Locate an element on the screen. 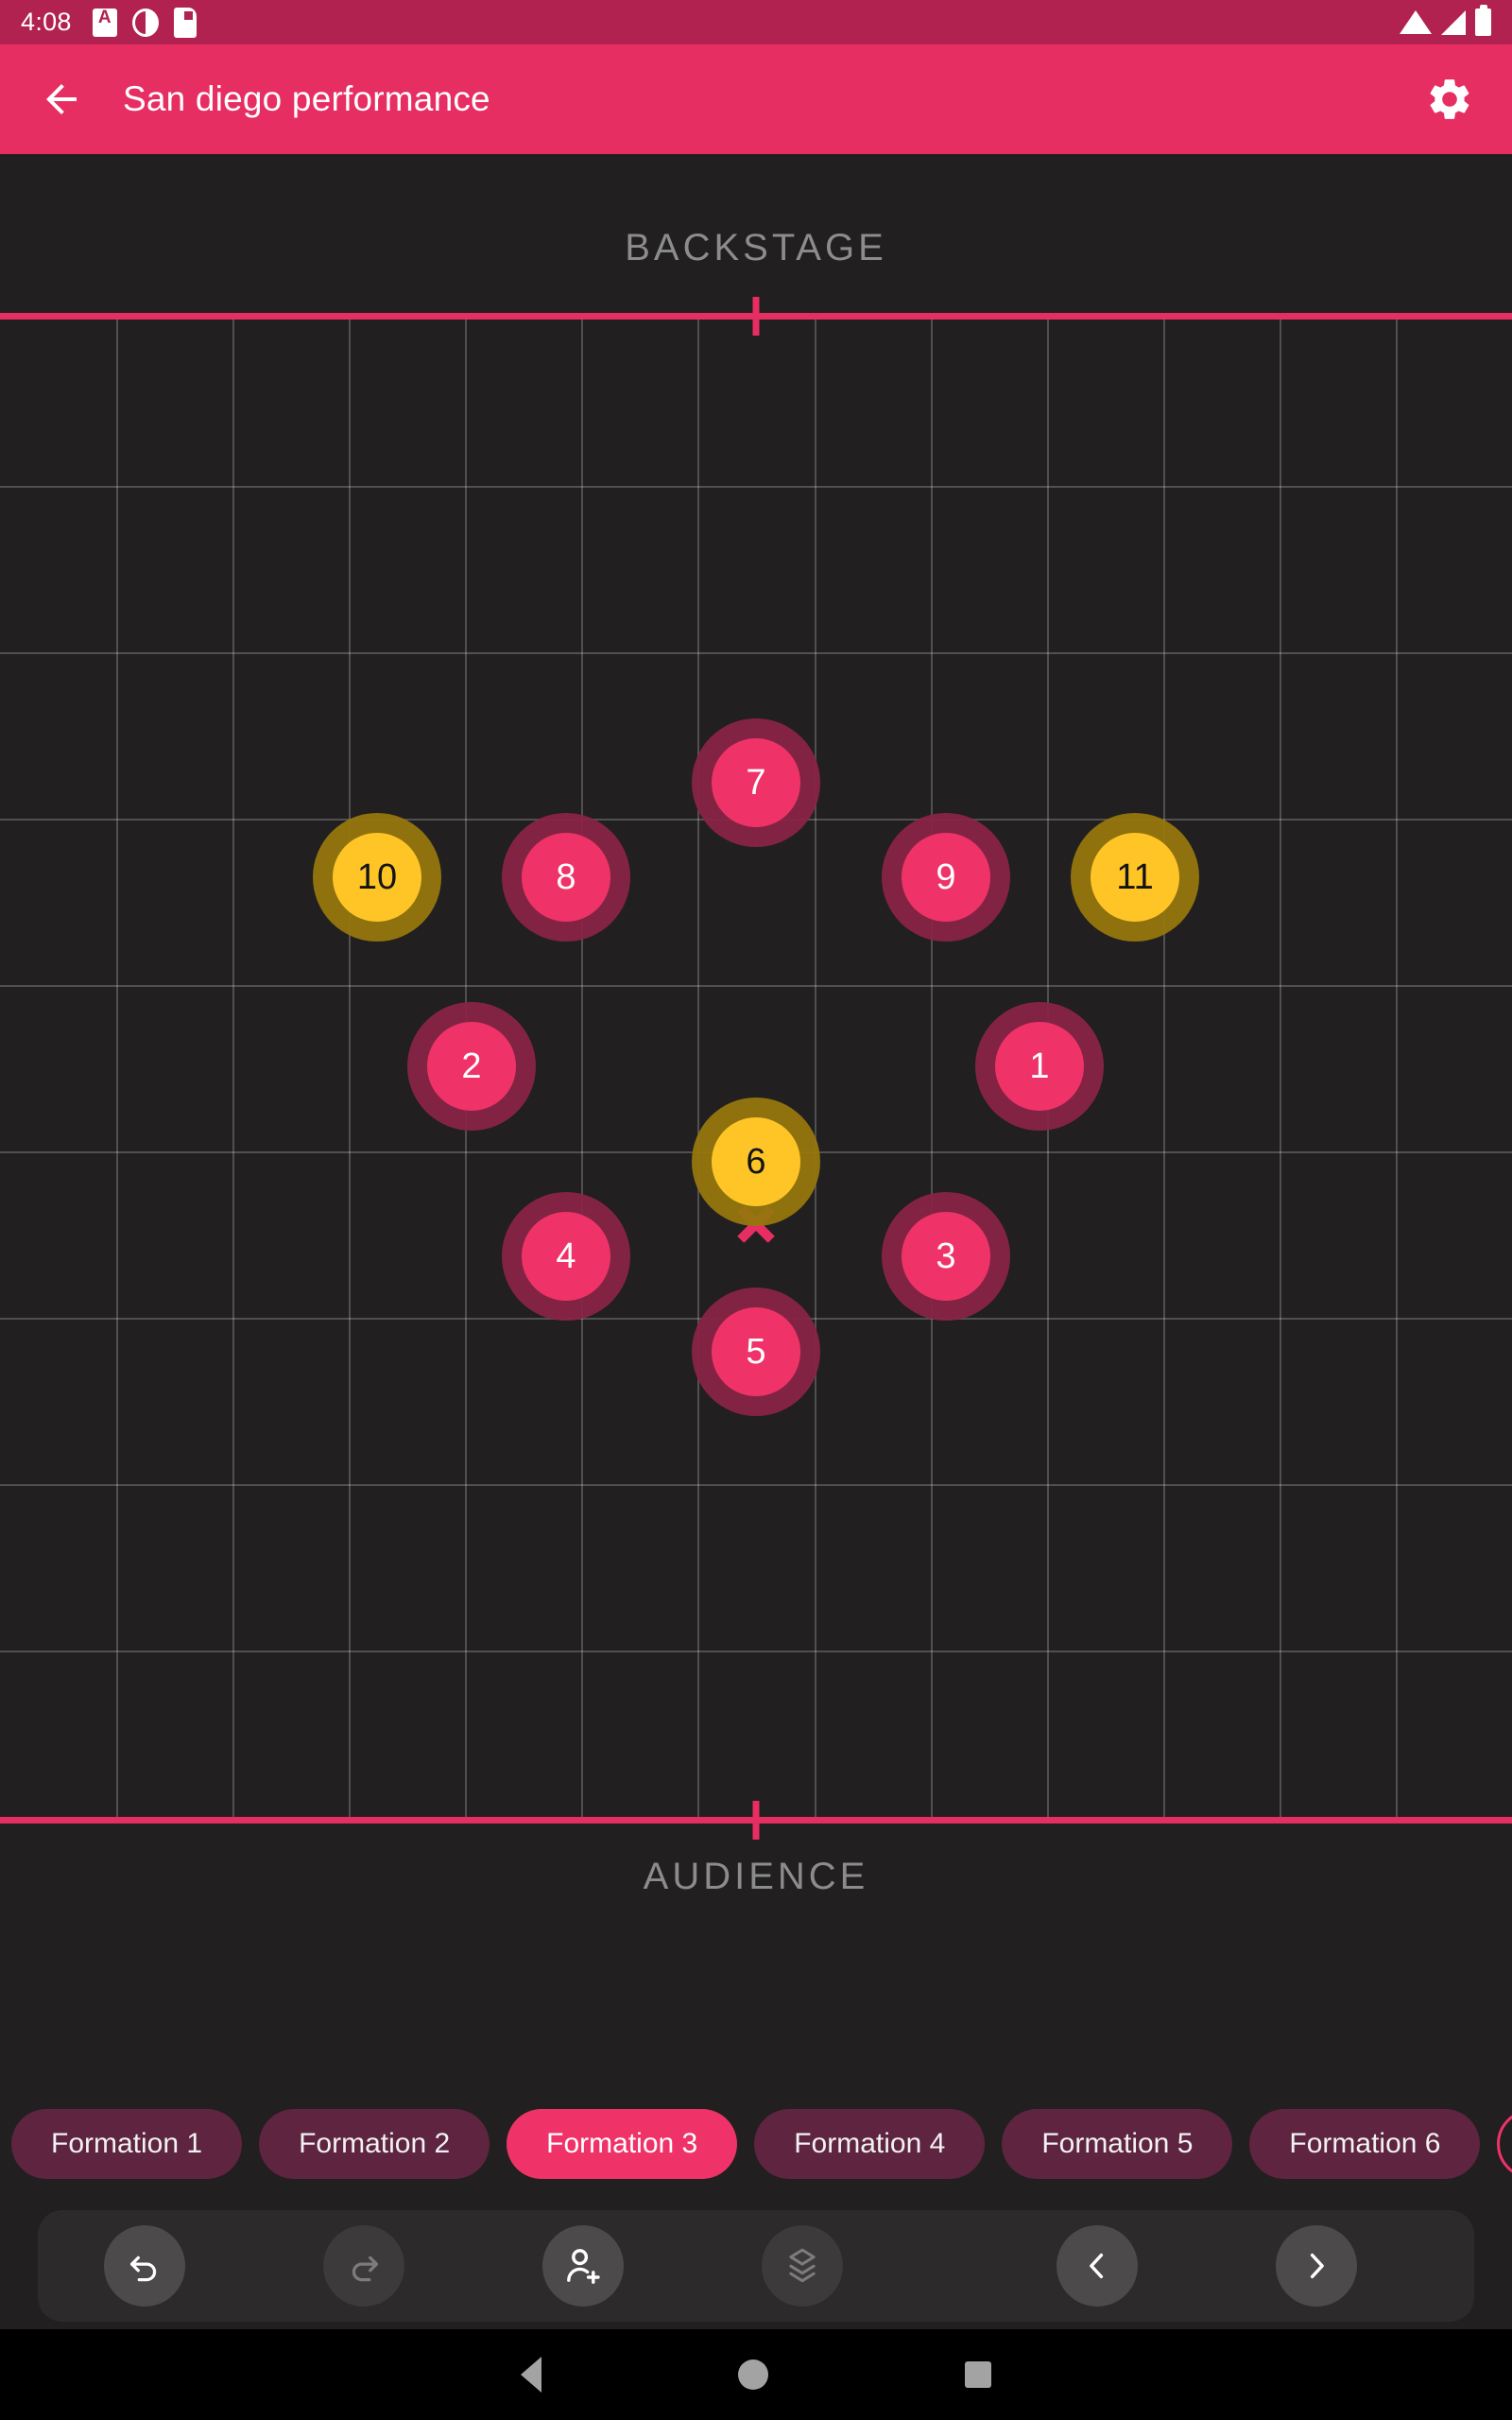  nav-back-triangle-icon is located at coordinates (531, 2375).